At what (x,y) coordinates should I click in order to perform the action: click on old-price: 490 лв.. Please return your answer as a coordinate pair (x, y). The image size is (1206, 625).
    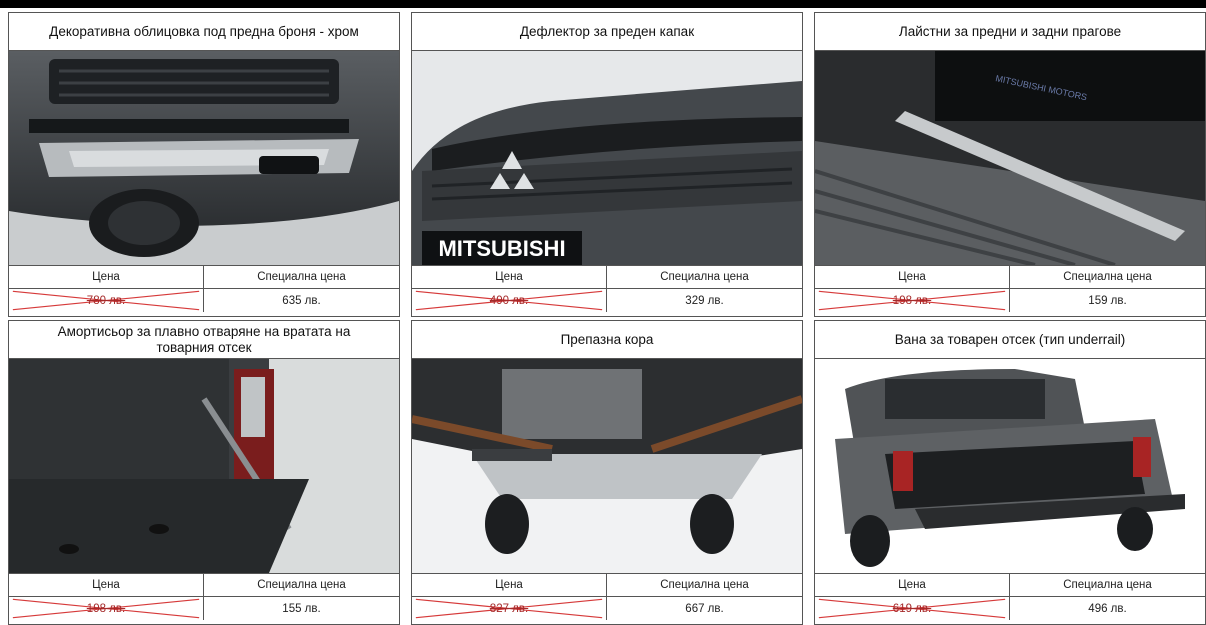
    Looking at the image, I should click on (509, 300).